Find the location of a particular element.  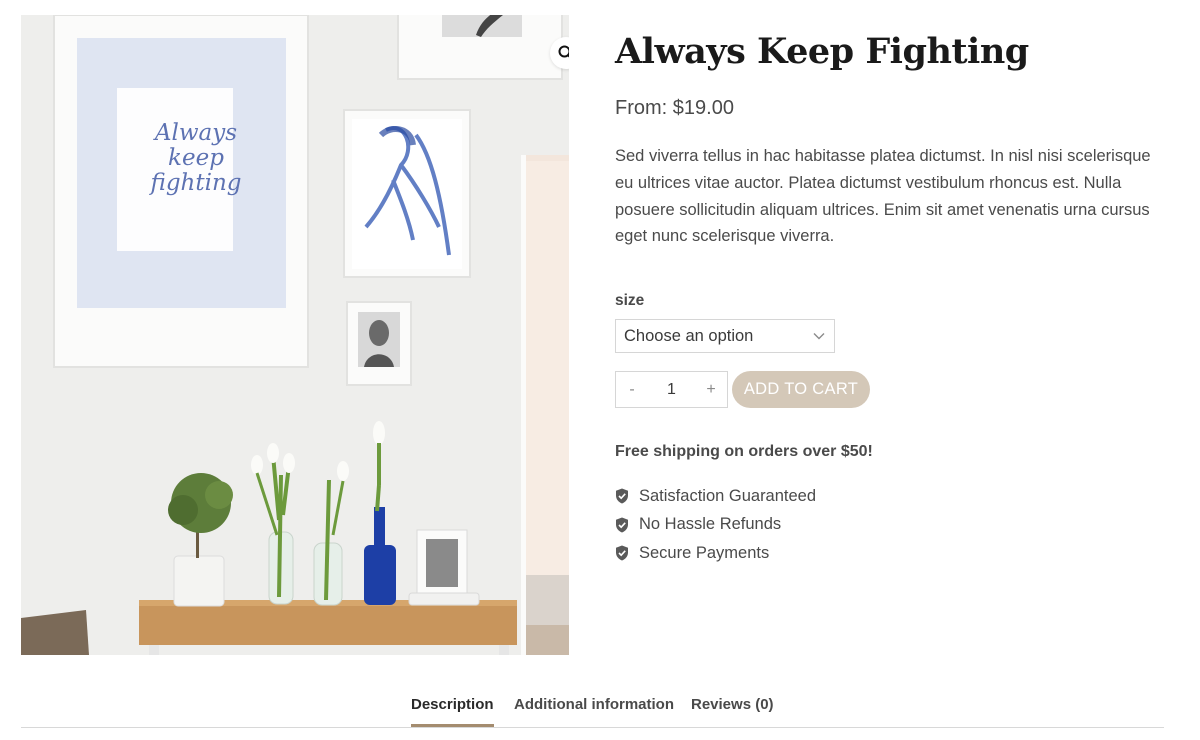

size-select-value: Choose an option is located at coordinates (689, 335).